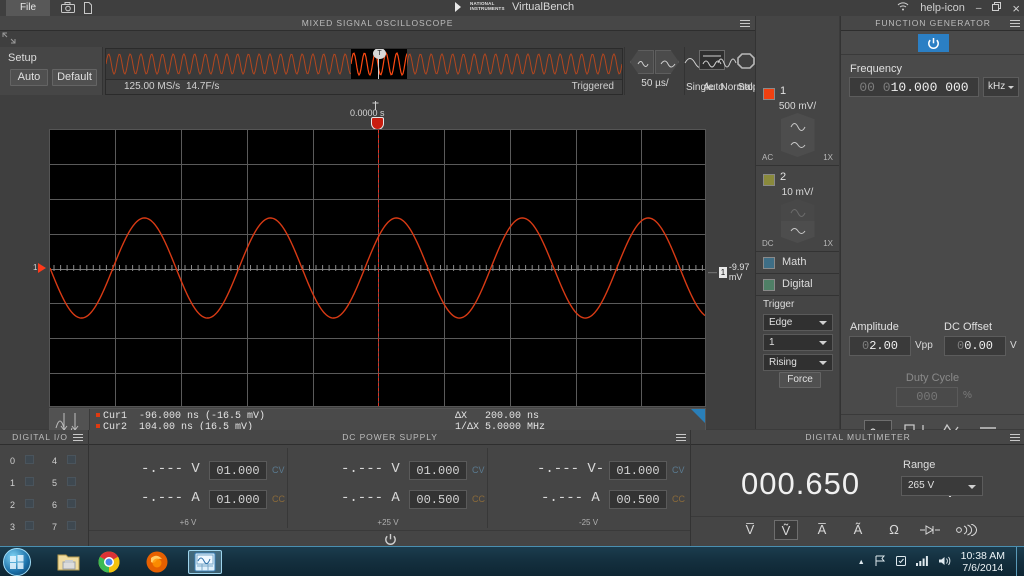 The image size is (1024, 576). Describe the element at coordinates (638, 499) in the screenshot. I see `ps3-current-setpoint: 00.500` at that location.